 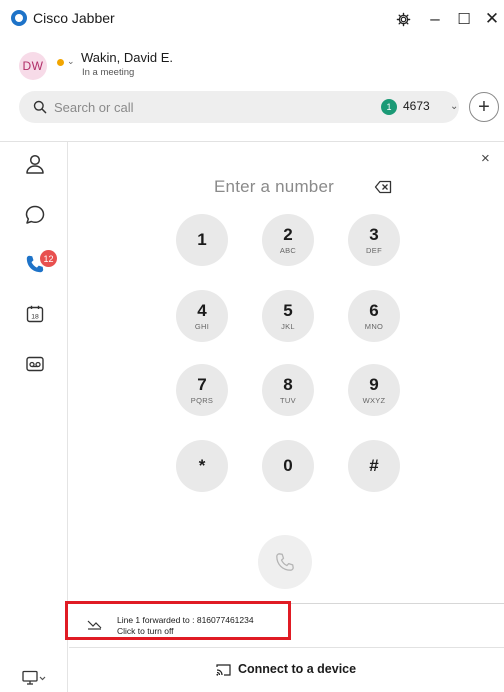 What do you see at coordinates (223, 669) in the screenshot?
I see `cast-icon` at bounding box center [223, 669].